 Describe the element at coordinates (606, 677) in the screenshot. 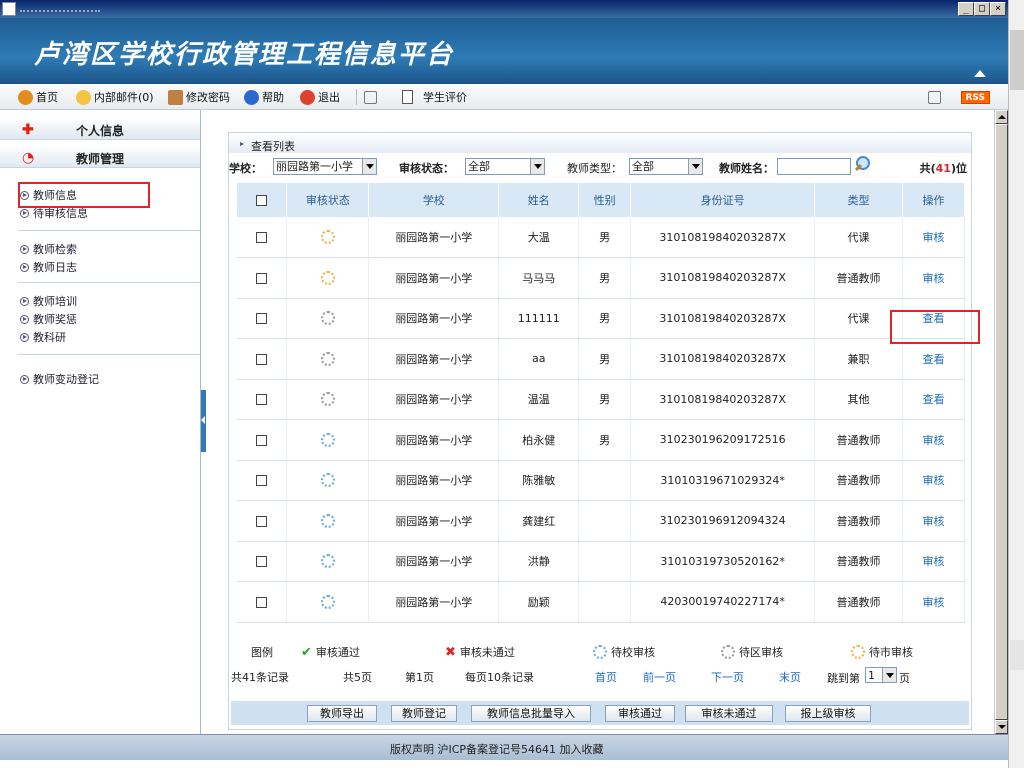

I see `first-page-link: 首页` at that location.